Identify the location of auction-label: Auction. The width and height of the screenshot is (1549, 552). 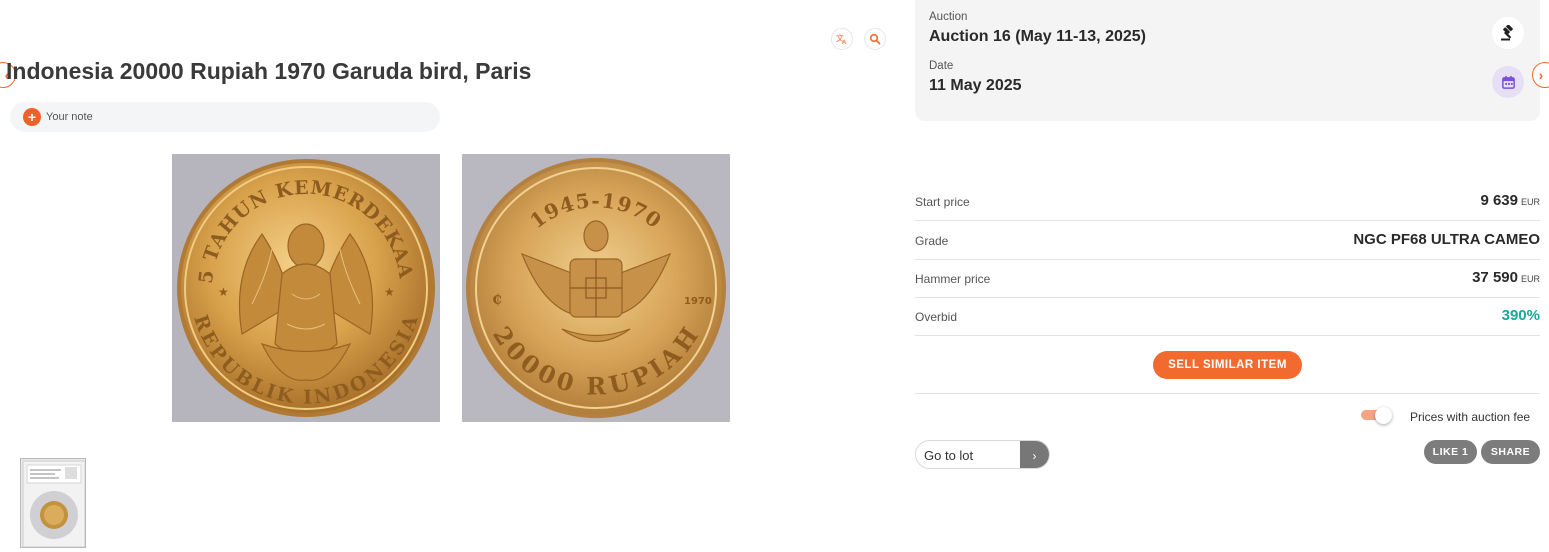
(948, 17).